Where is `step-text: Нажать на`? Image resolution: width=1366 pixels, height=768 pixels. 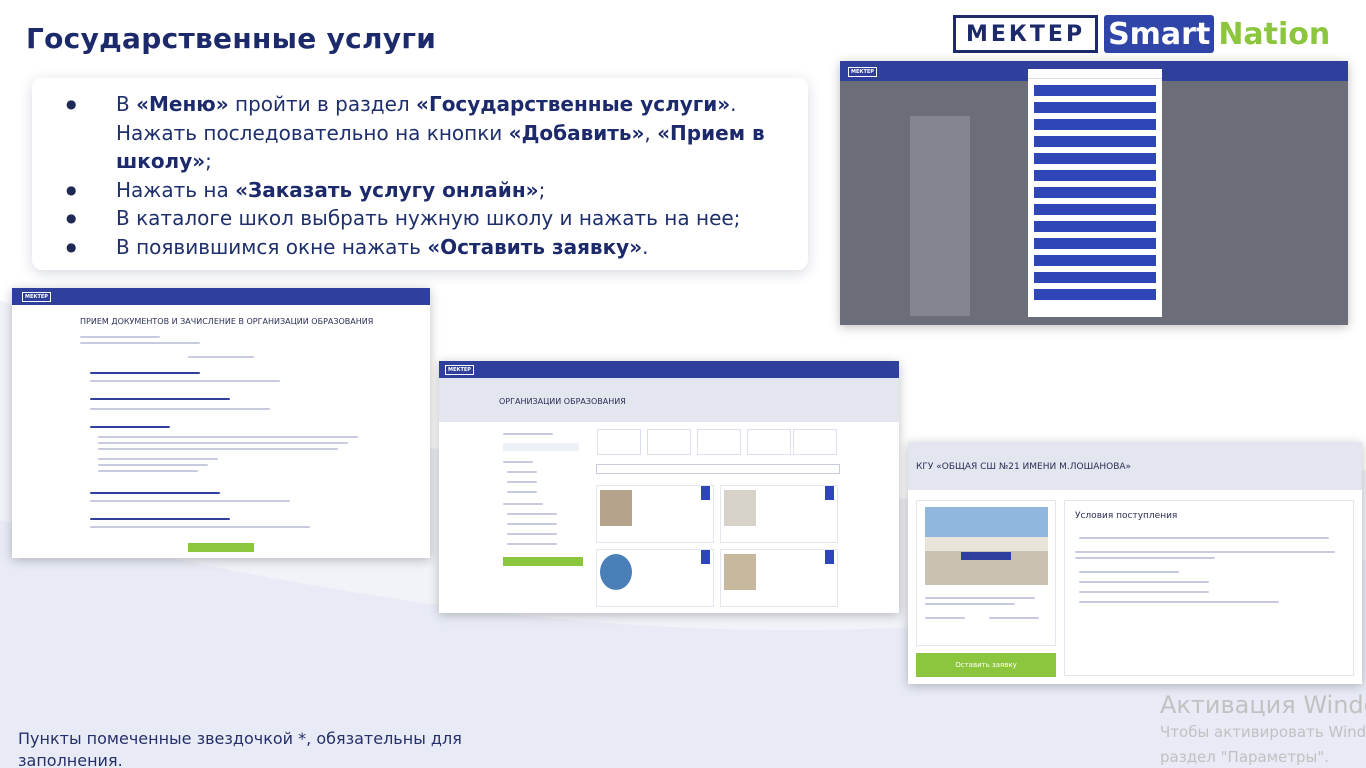
step-text: Нажать на is located at coordinates (176, 189).